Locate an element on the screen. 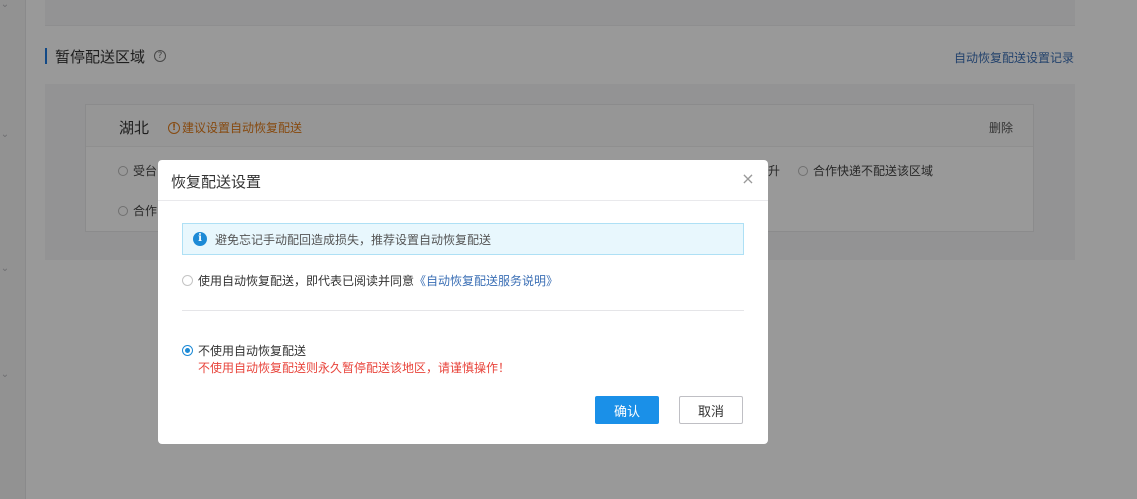 The image size is (1137, 499). info-icon: i is located at coordinates (200, 239).